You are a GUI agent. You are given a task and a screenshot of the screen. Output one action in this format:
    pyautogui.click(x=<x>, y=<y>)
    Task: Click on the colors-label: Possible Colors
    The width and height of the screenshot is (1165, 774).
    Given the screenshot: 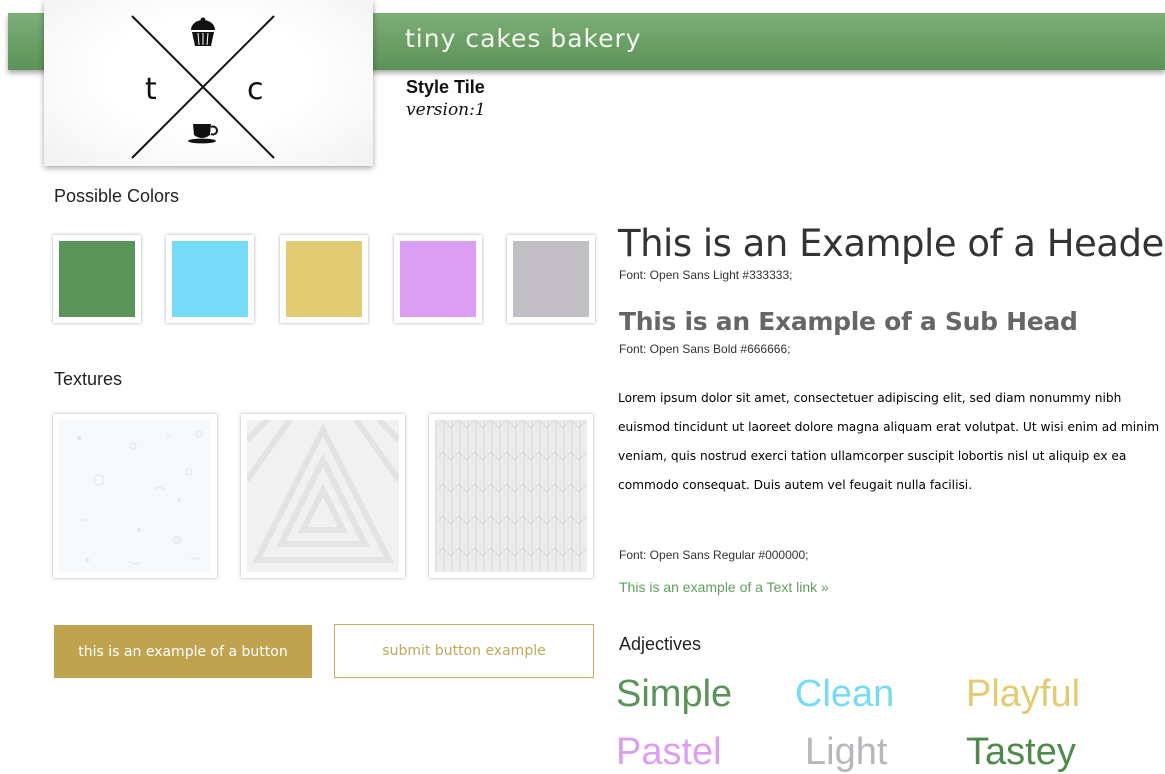 What is the action you would take?
    pyautogui.click(x=117, y=196)
    